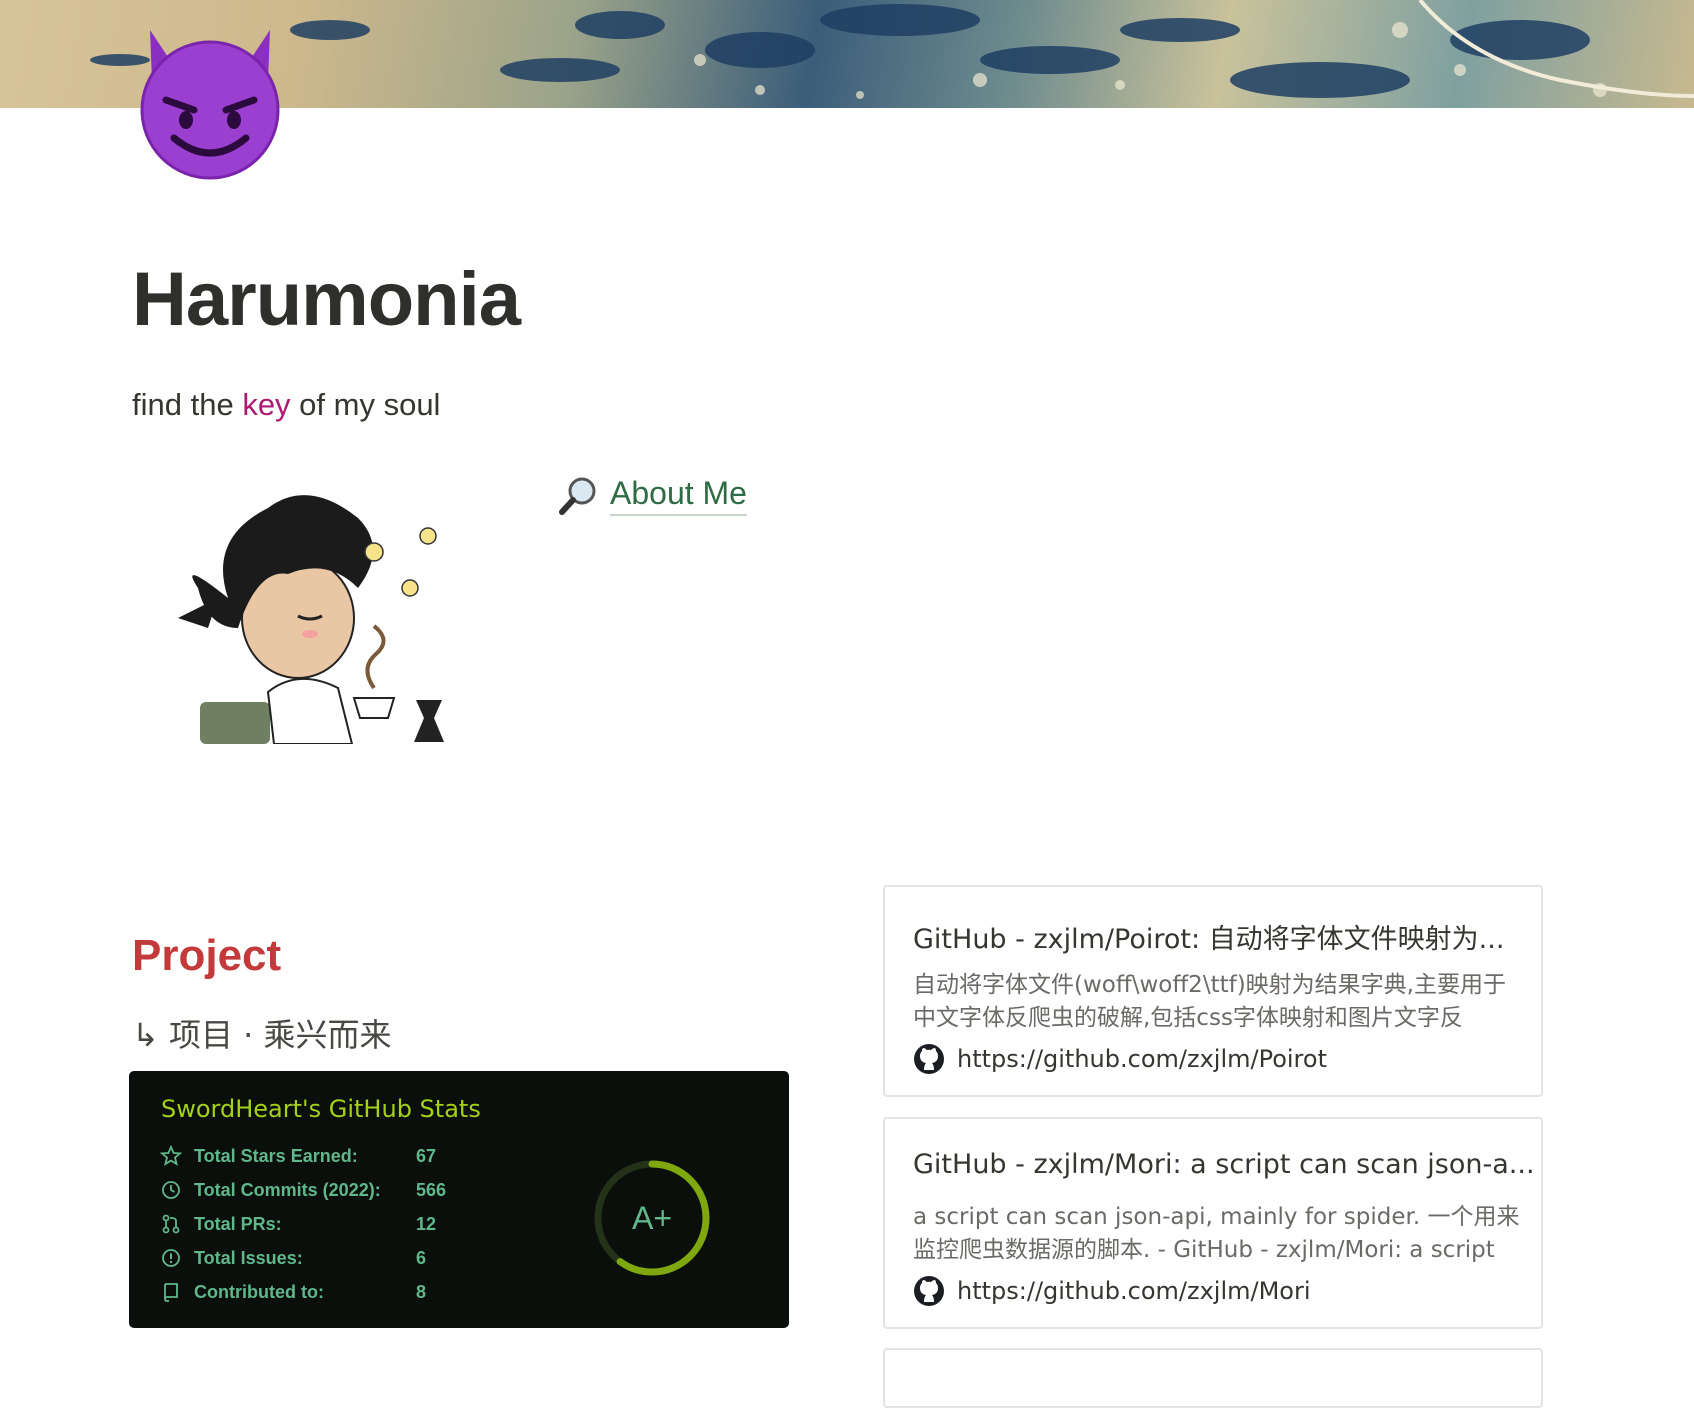 This screenshot has height=1408, width=1694. Describe the element at coordinates (171, 1224) in the screenshot. I see `pull-request-icon` at that location.